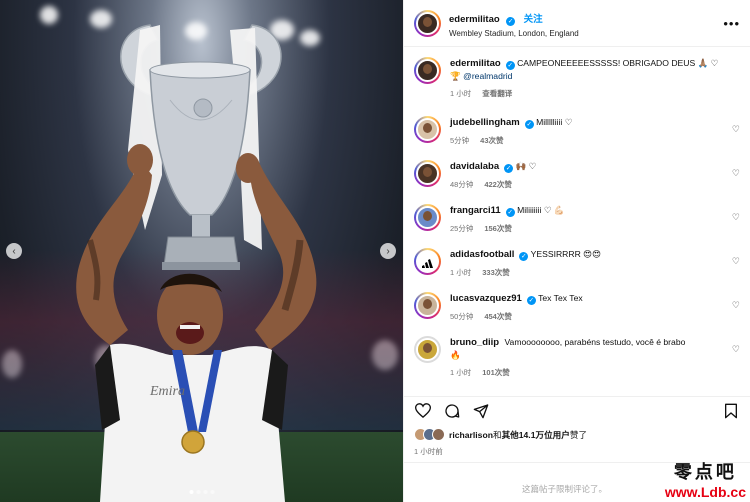 The width and height of the screenshot is (750, 502). What do you see at coordinates (460, 140) in the screenshot?
I see `comment-time: 5分钟` at bounding box center [460, 140].